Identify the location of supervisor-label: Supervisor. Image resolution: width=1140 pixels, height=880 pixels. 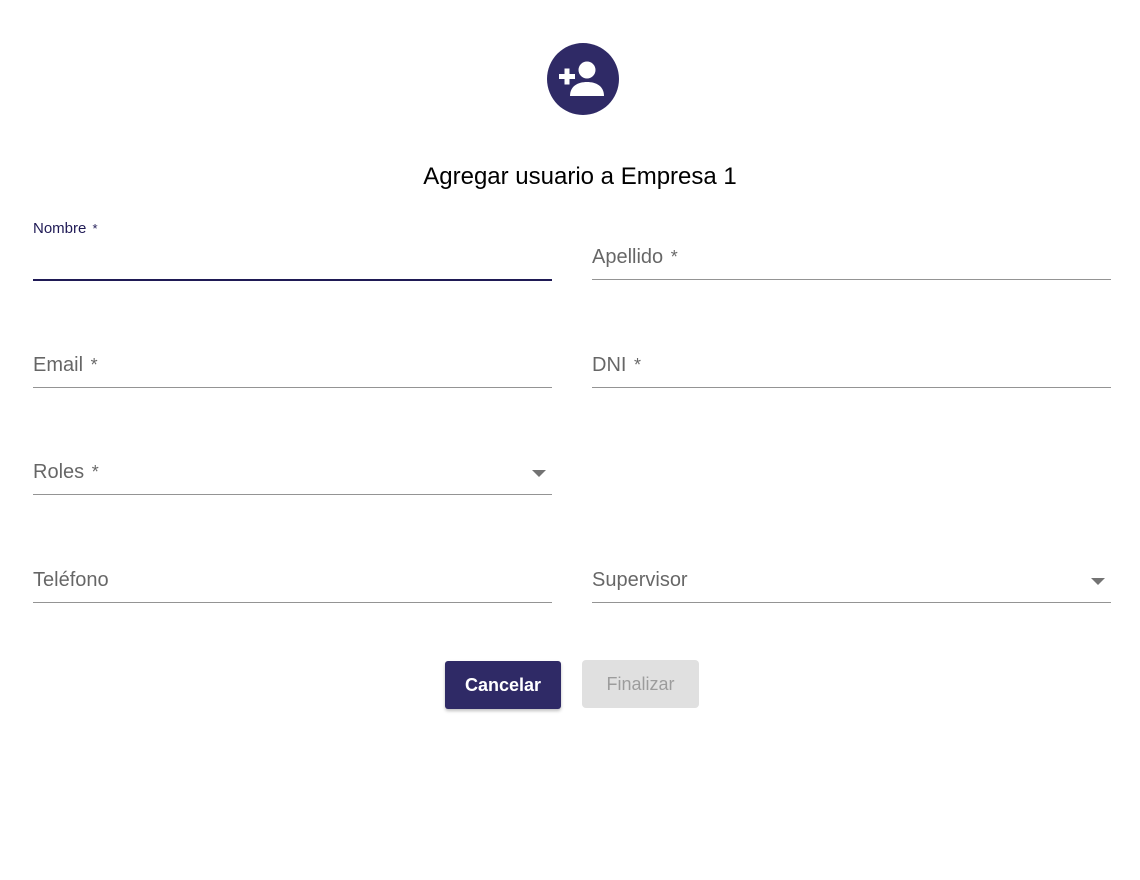
(640, 580).